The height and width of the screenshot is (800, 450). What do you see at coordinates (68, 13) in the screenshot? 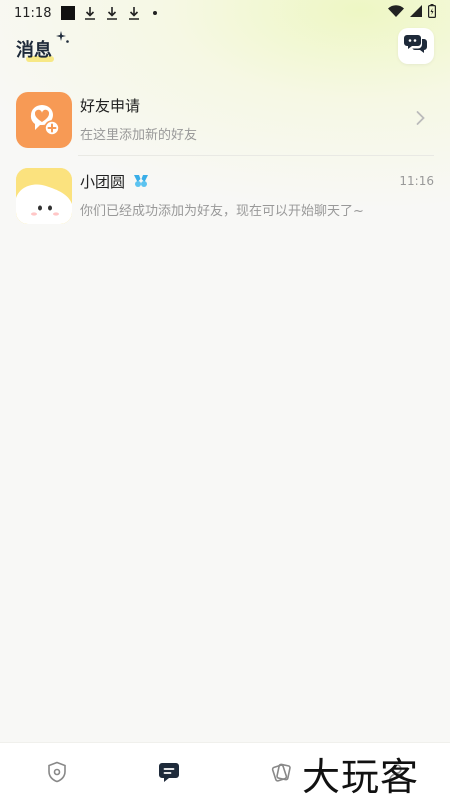
I see `notification-square-icon` at bounding box center [68, 13].